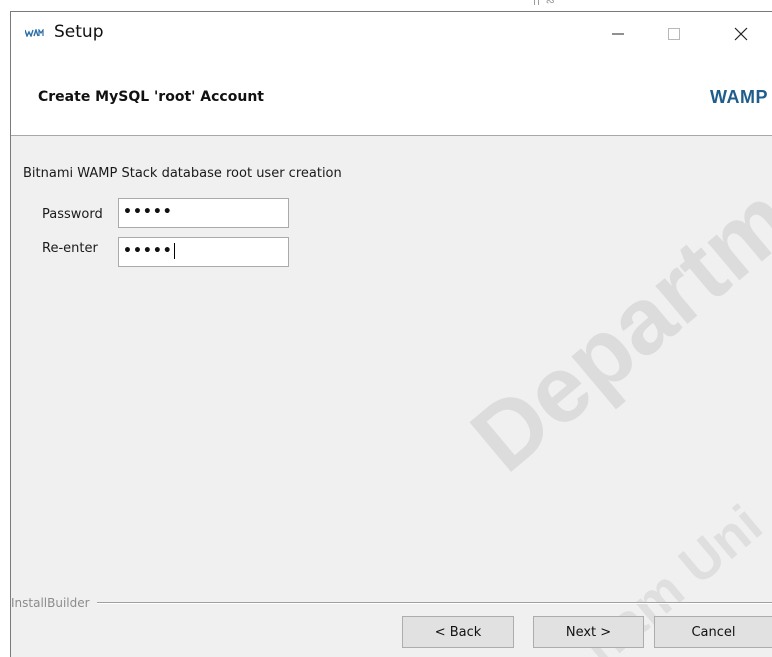 The width and height of the screenshot is (772, 657). I want to click on reenter-value: •••••, so click(148, 251).